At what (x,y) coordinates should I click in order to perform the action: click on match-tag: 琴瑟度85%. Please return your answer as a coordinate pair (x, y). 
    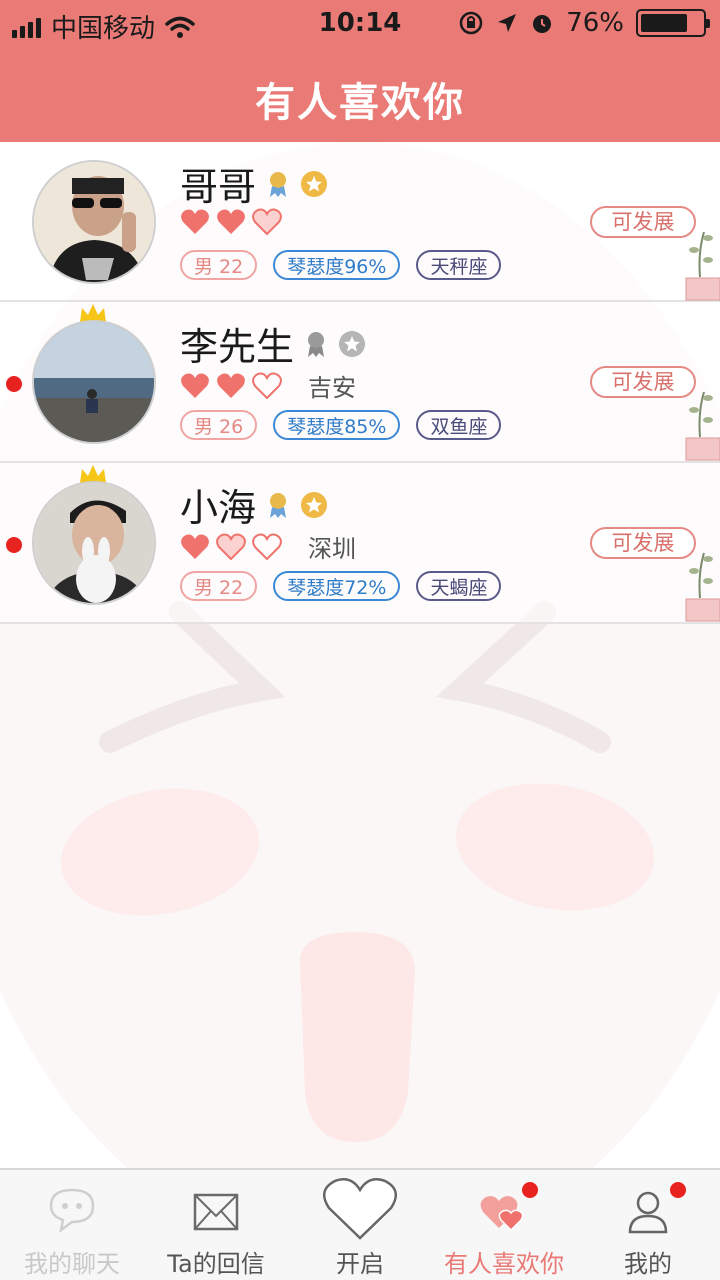
    Looking at the image, I should click on (337, 425).